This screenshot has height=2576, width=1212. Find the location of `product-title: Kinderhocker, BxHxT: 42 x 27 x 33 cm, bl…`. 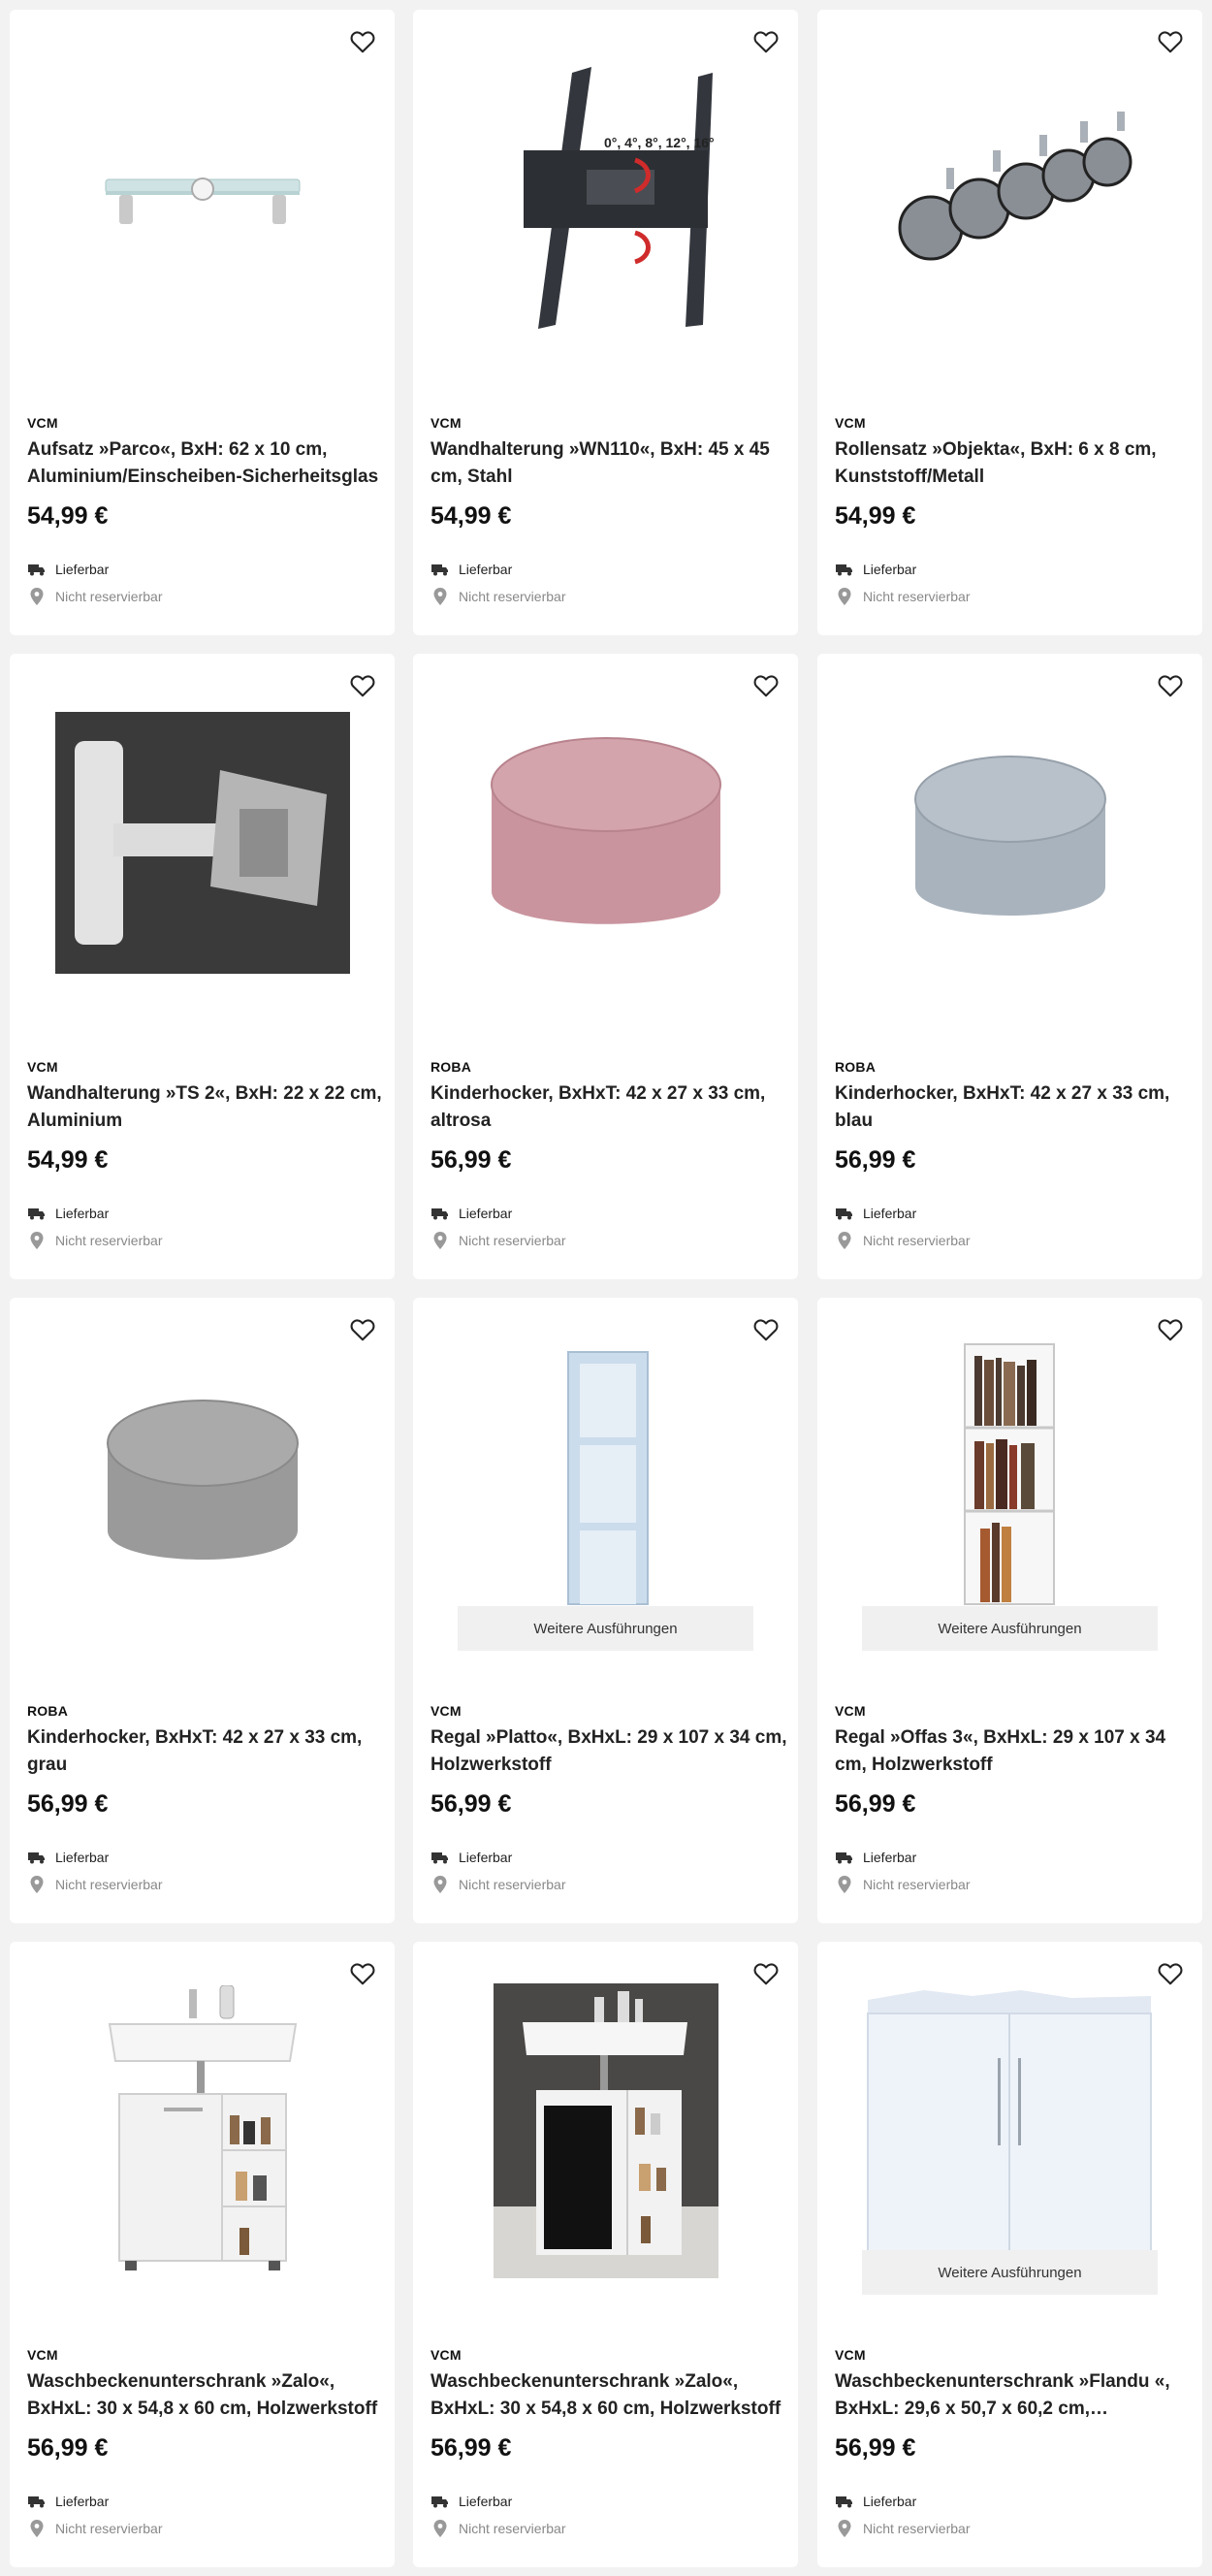

product-title: Kinderhocker, BxHxT: 42 x 27 x 33 cm, bl… is located at coordinates (1014, 1107).